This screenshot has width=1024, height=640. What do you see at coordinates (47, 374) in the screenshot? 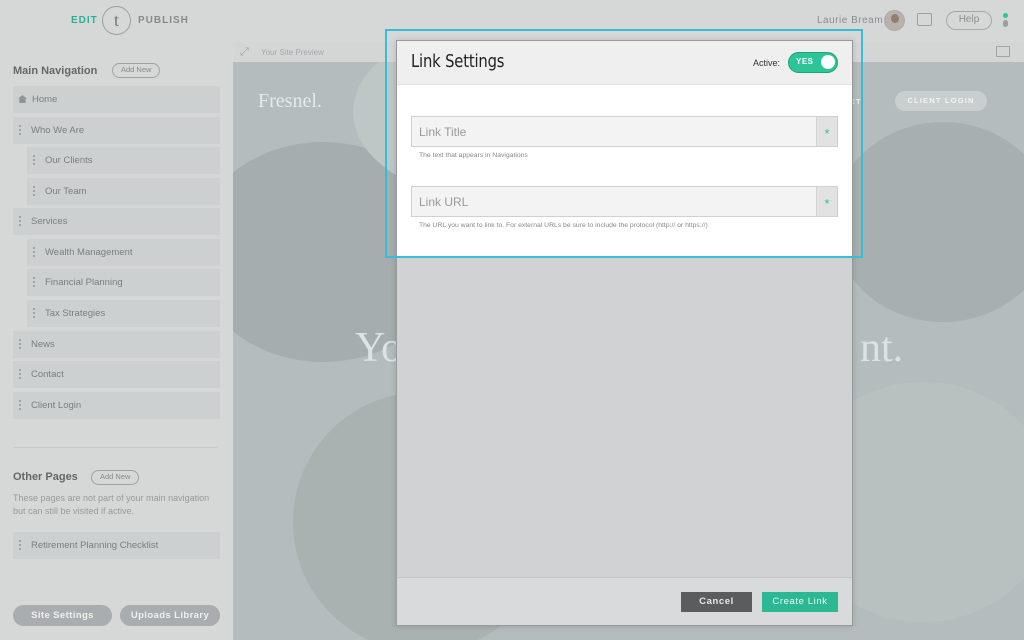
I see `sidebar-item-label: Contact` at bounding box center [47, 374].